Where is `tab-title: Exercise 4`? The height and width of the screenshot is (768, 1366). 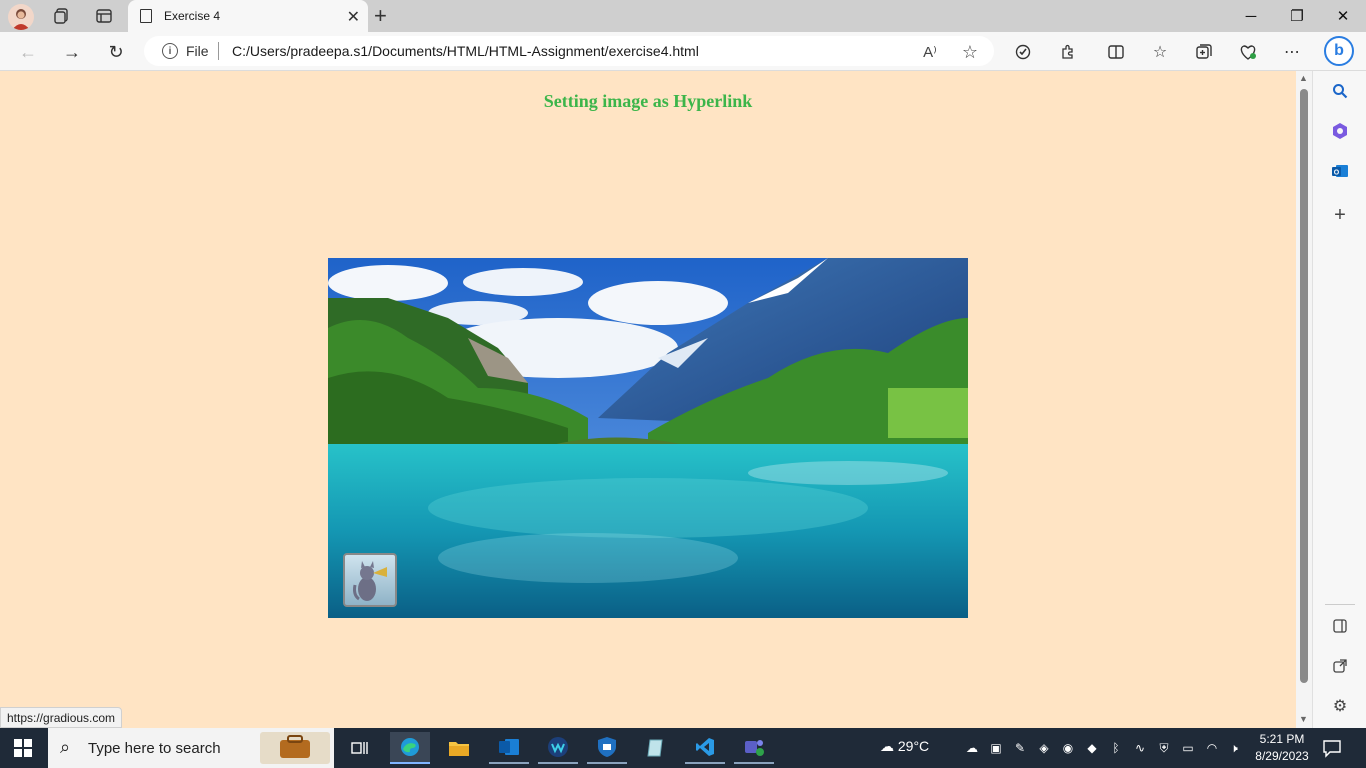
tab-title: Exercise 4 is located at coordinates (192, 16).